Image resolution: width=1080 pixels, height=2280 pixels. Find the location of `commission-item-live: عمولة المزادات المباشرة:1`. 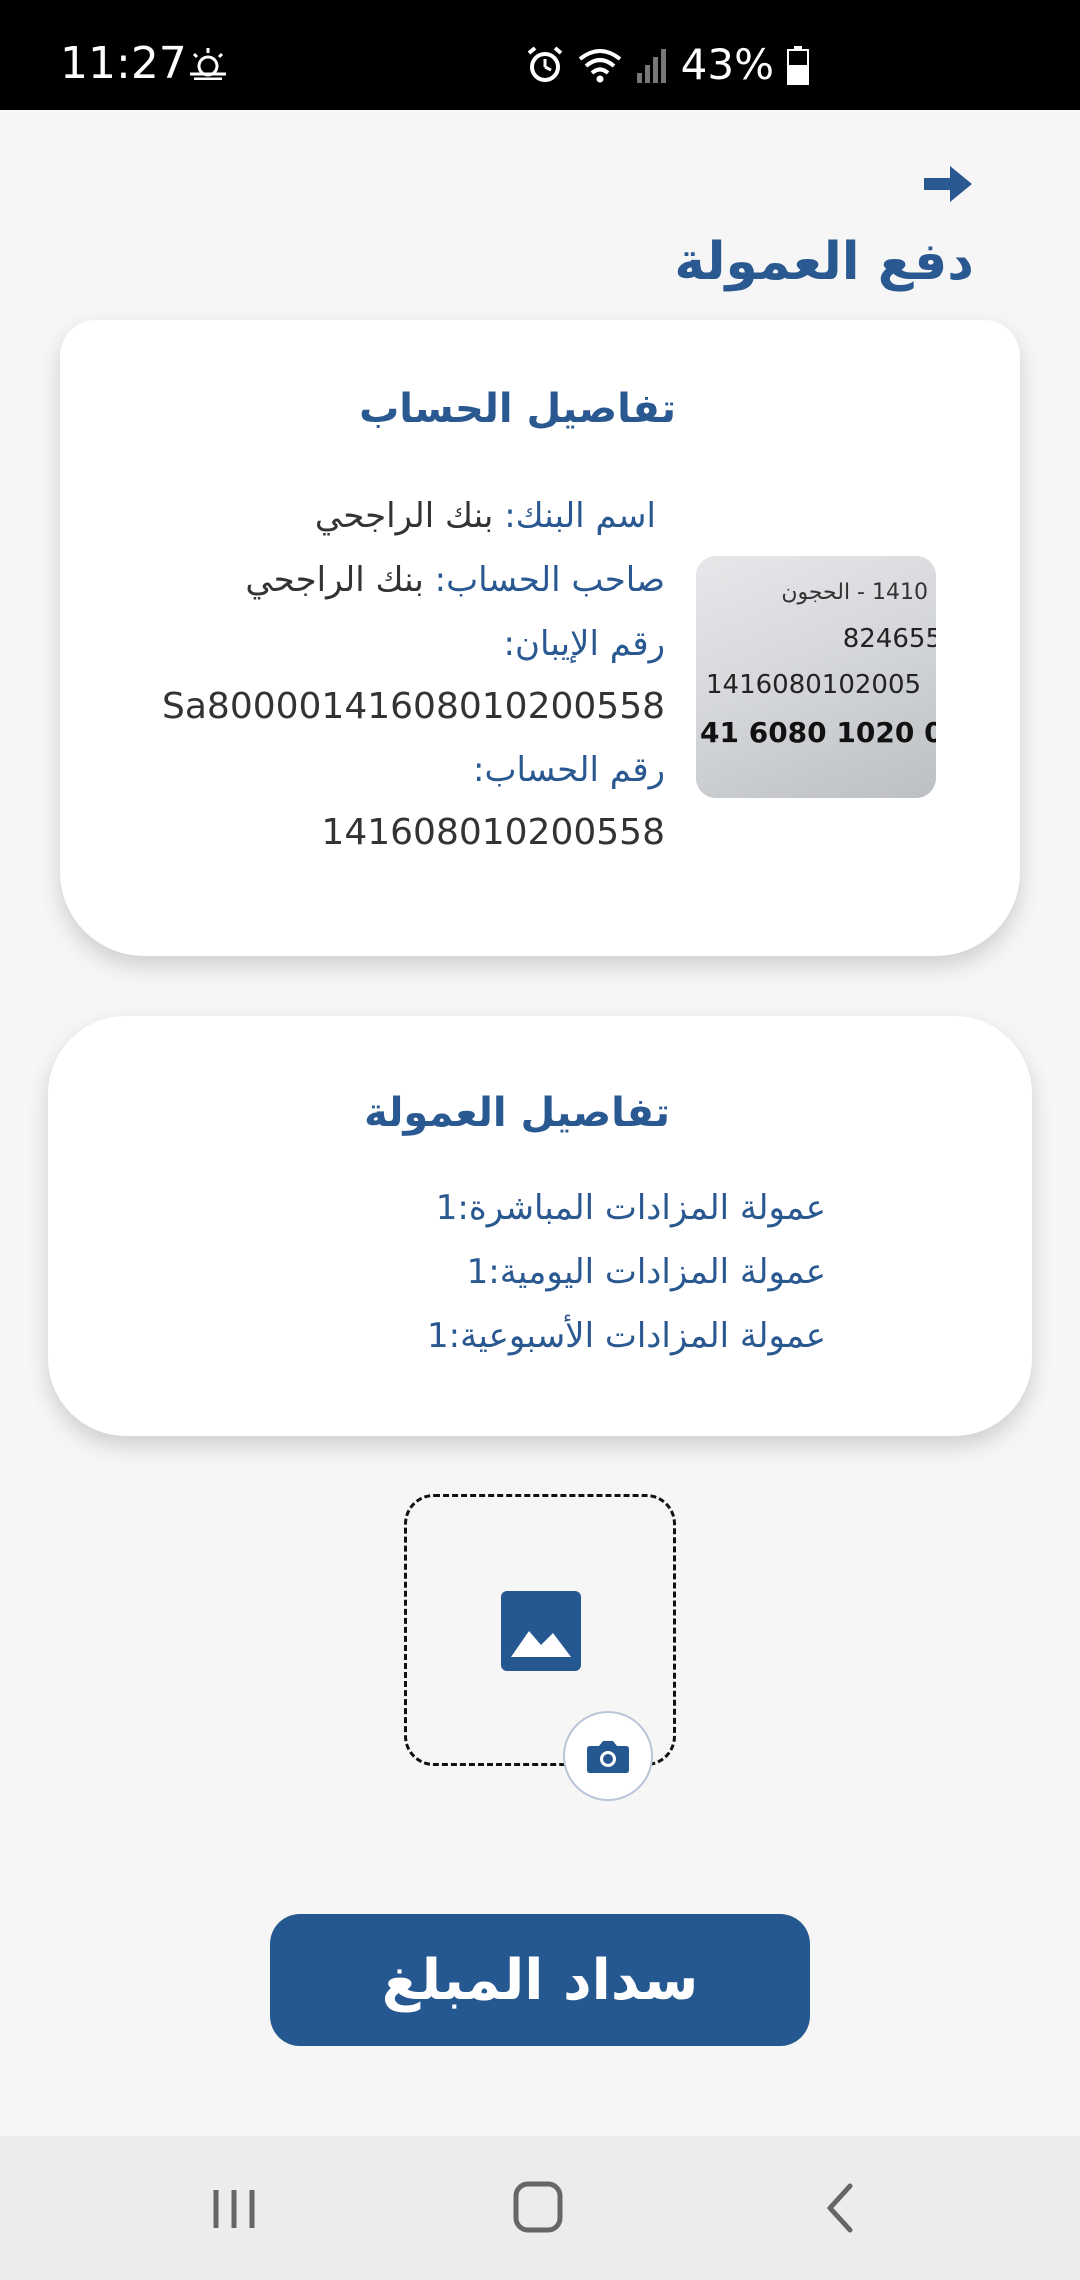

commission-item-live: عمولة المزادات المباشرة:1 is located at coordinates (631, 1208).